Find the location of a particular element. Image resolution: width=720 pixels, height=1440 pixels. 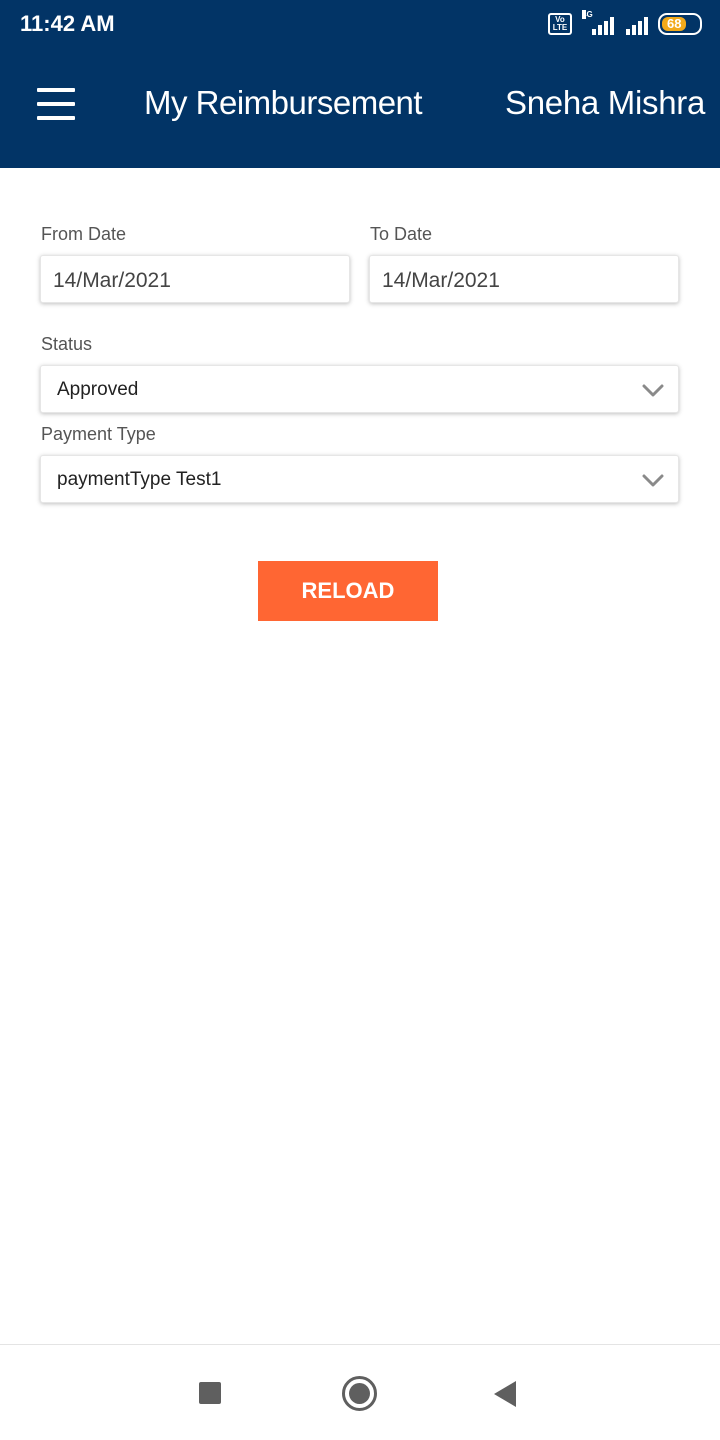

user-name: Sneha Mishra is located at coordinates (605, 102).